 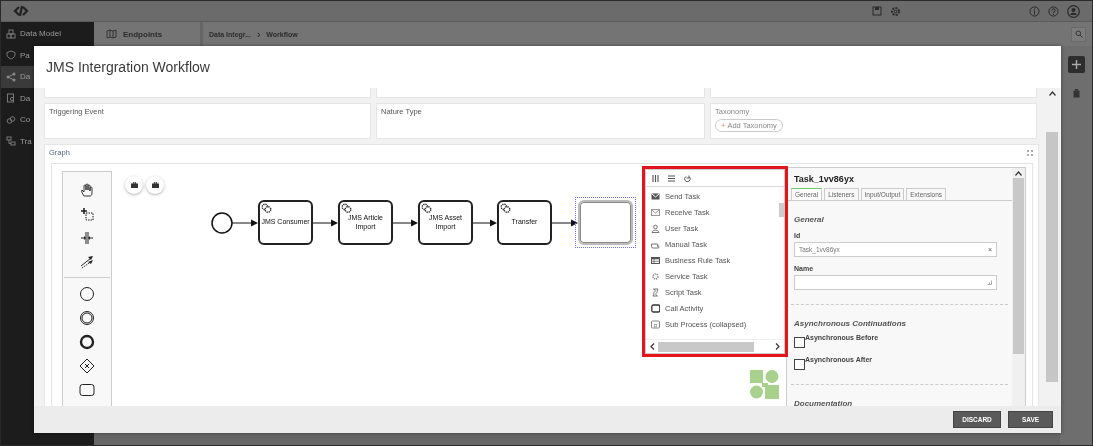 What do you see at coordinates (128, 67) in the screenshot?
I see `modal-title: JMS Intergration Workflow` at bounding box center [128, 67].